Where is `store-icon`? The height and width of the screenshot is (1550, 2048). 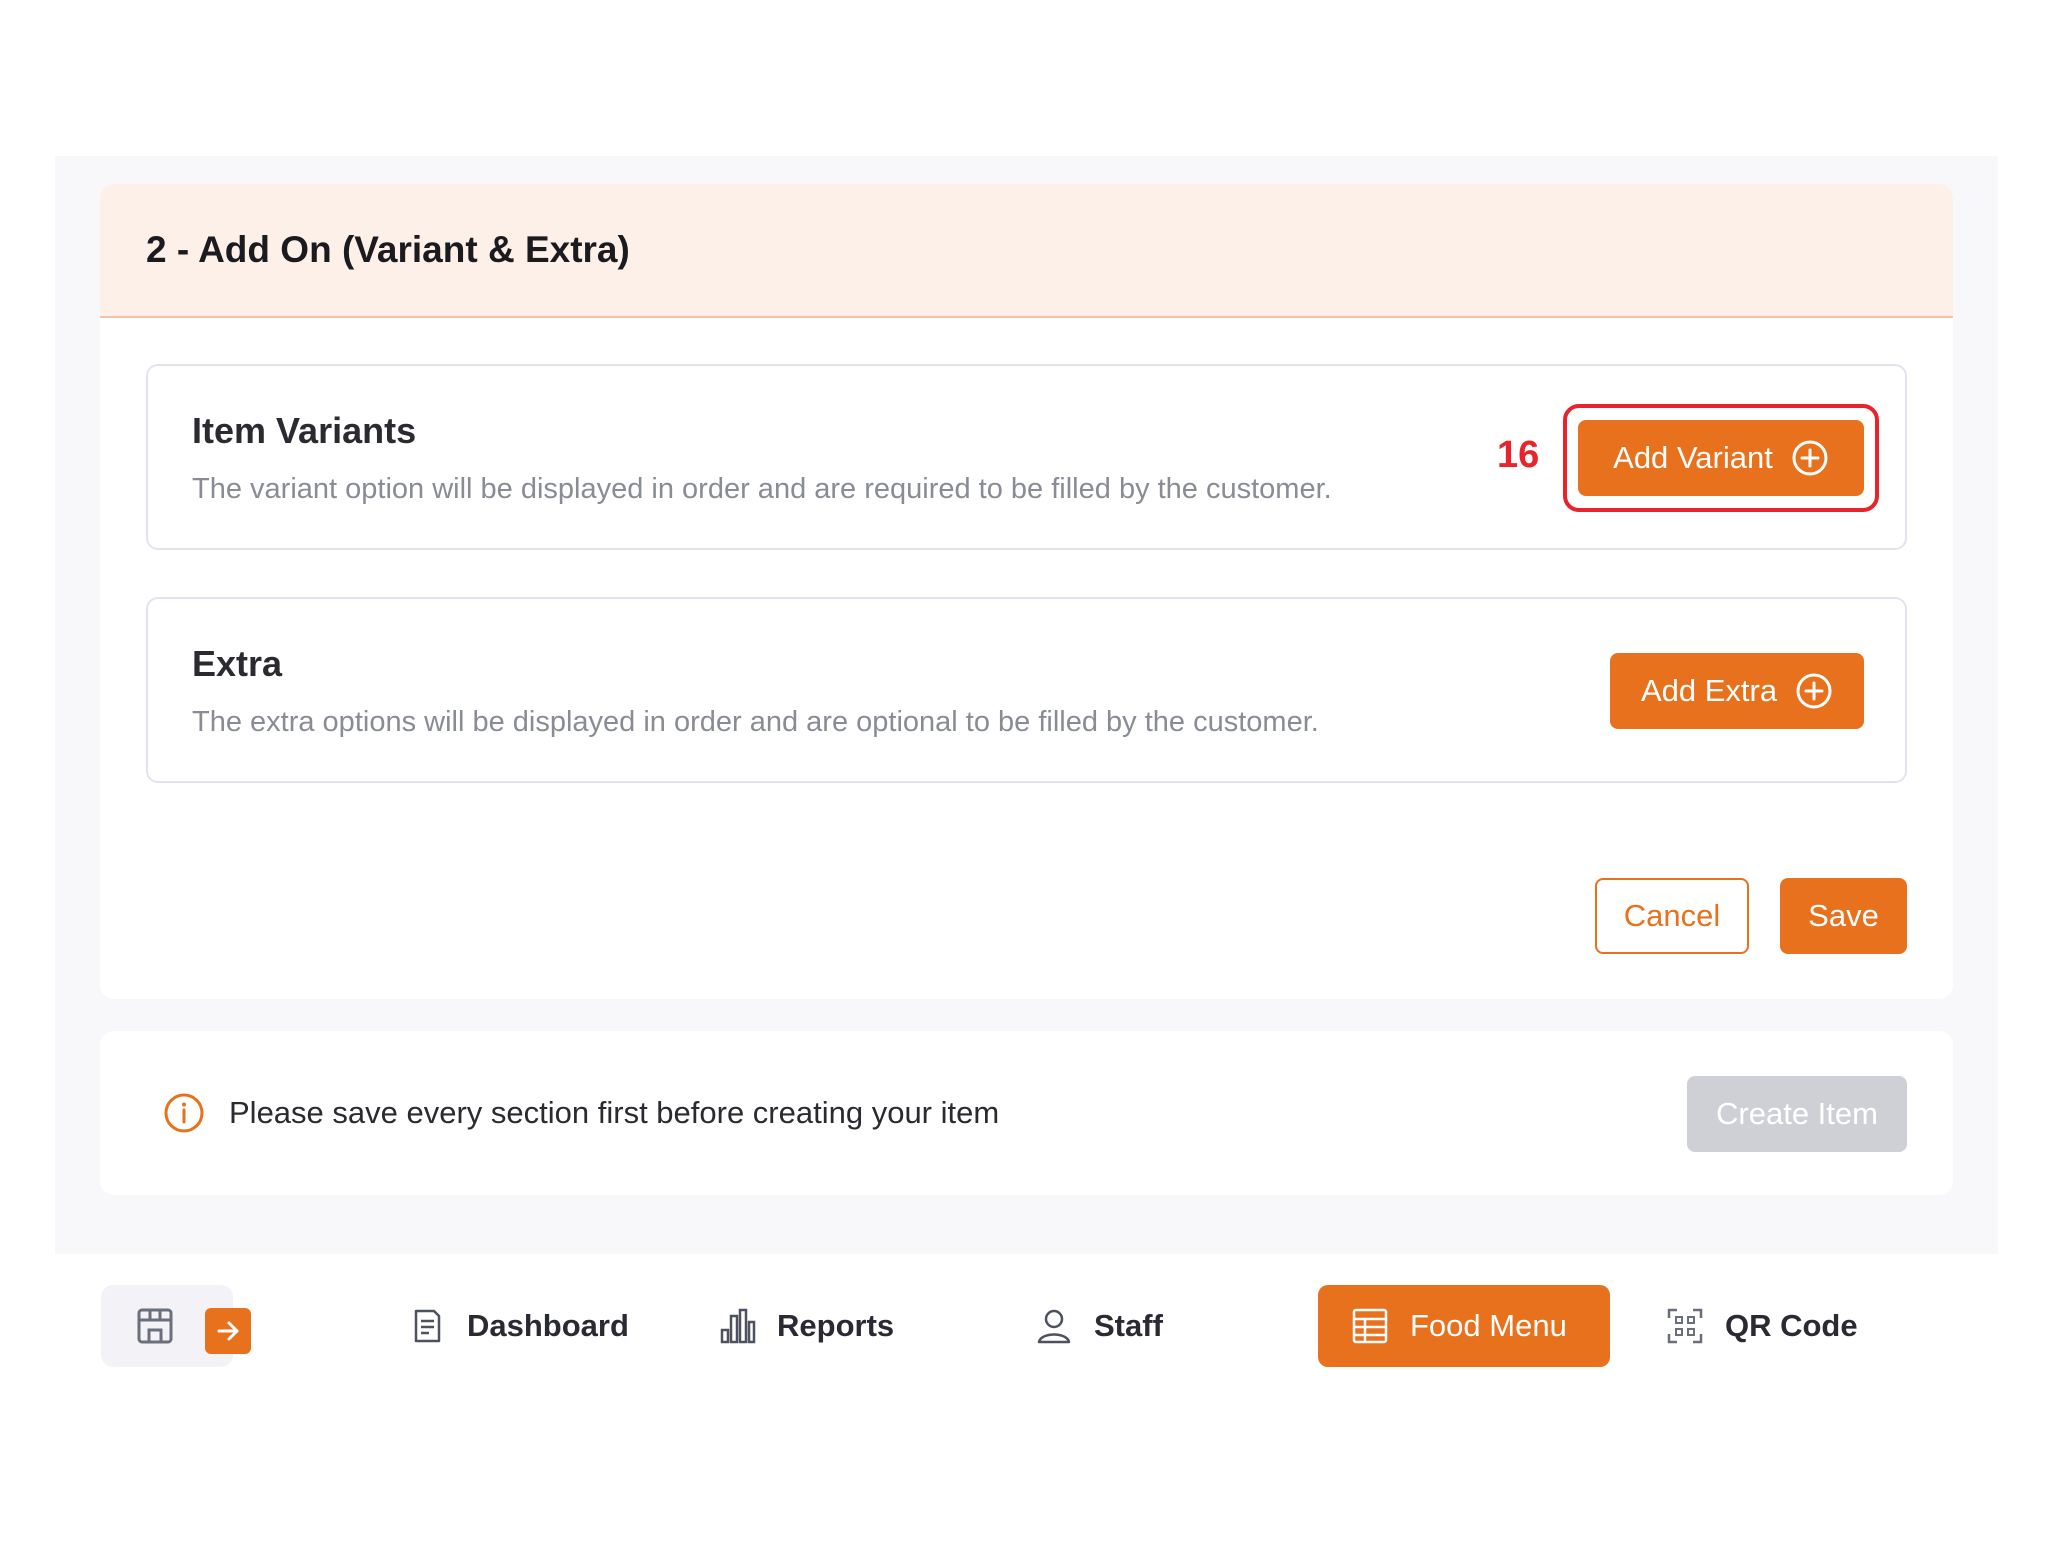 store-icon is located at coordinates (155, 1326).